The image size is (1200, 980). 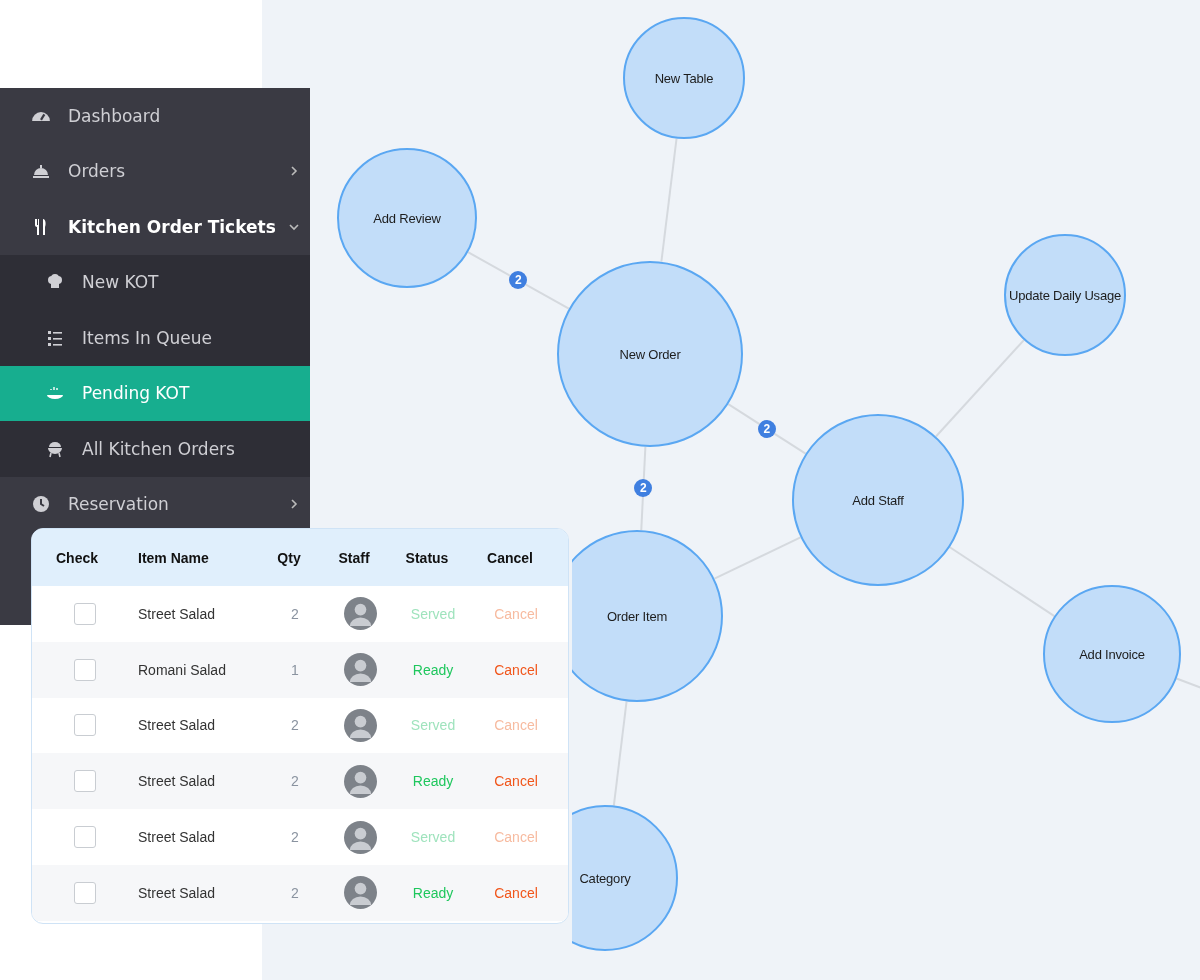 What do you see at coordinates (289, 557) in the screenshot?
I see `column-header: Qty` at bounding box center [289, 557].